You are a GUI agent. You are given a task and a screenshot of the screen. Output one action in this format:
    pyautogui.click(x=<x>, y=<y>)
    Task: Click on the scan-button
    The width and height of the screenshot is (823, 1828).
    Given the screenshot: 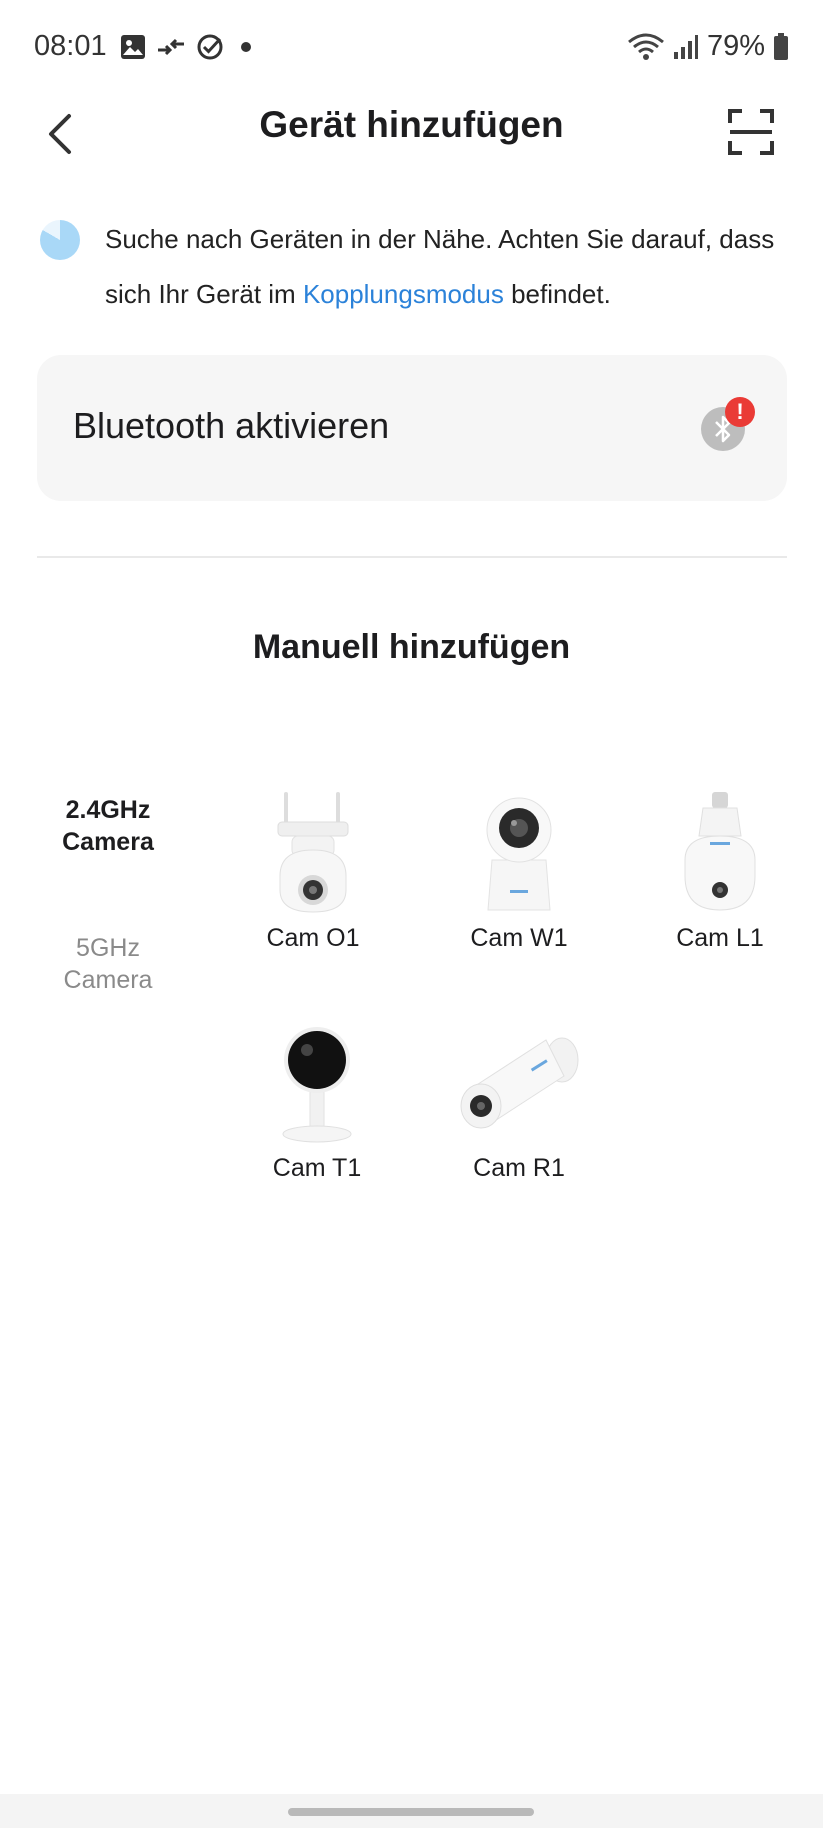 What is the action you would take?
    pyautogui.click(x=751, y=132)
    